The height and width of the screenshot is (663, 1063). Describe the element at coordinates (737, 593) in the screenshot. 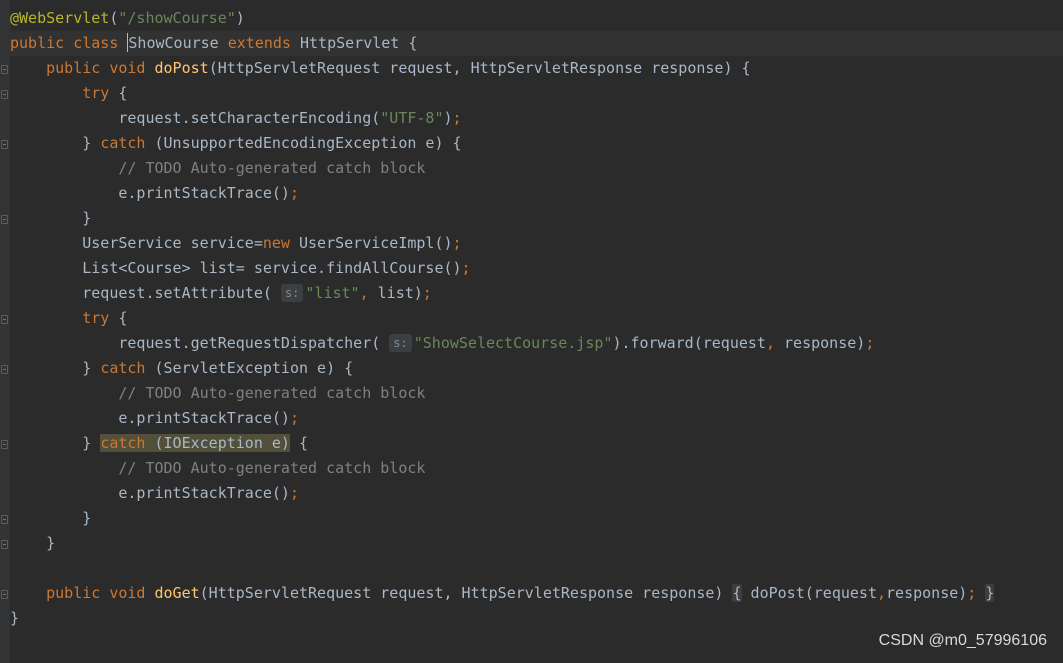

I see `folded-brace: {` at that location.